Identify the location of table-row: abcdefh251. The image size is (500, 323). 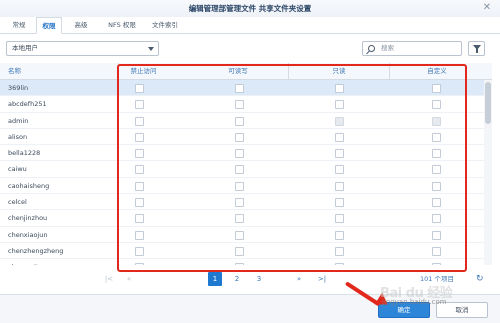
(246, 104).